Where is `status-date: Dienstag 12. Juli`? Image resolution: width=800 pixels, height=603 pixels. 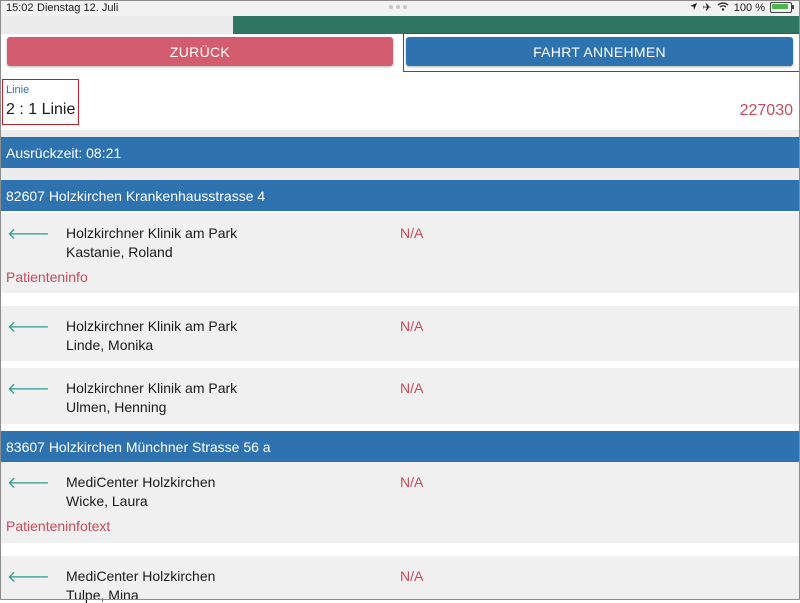
status-date: Dienstag 12. Juli is located at coordinates (78, 8).